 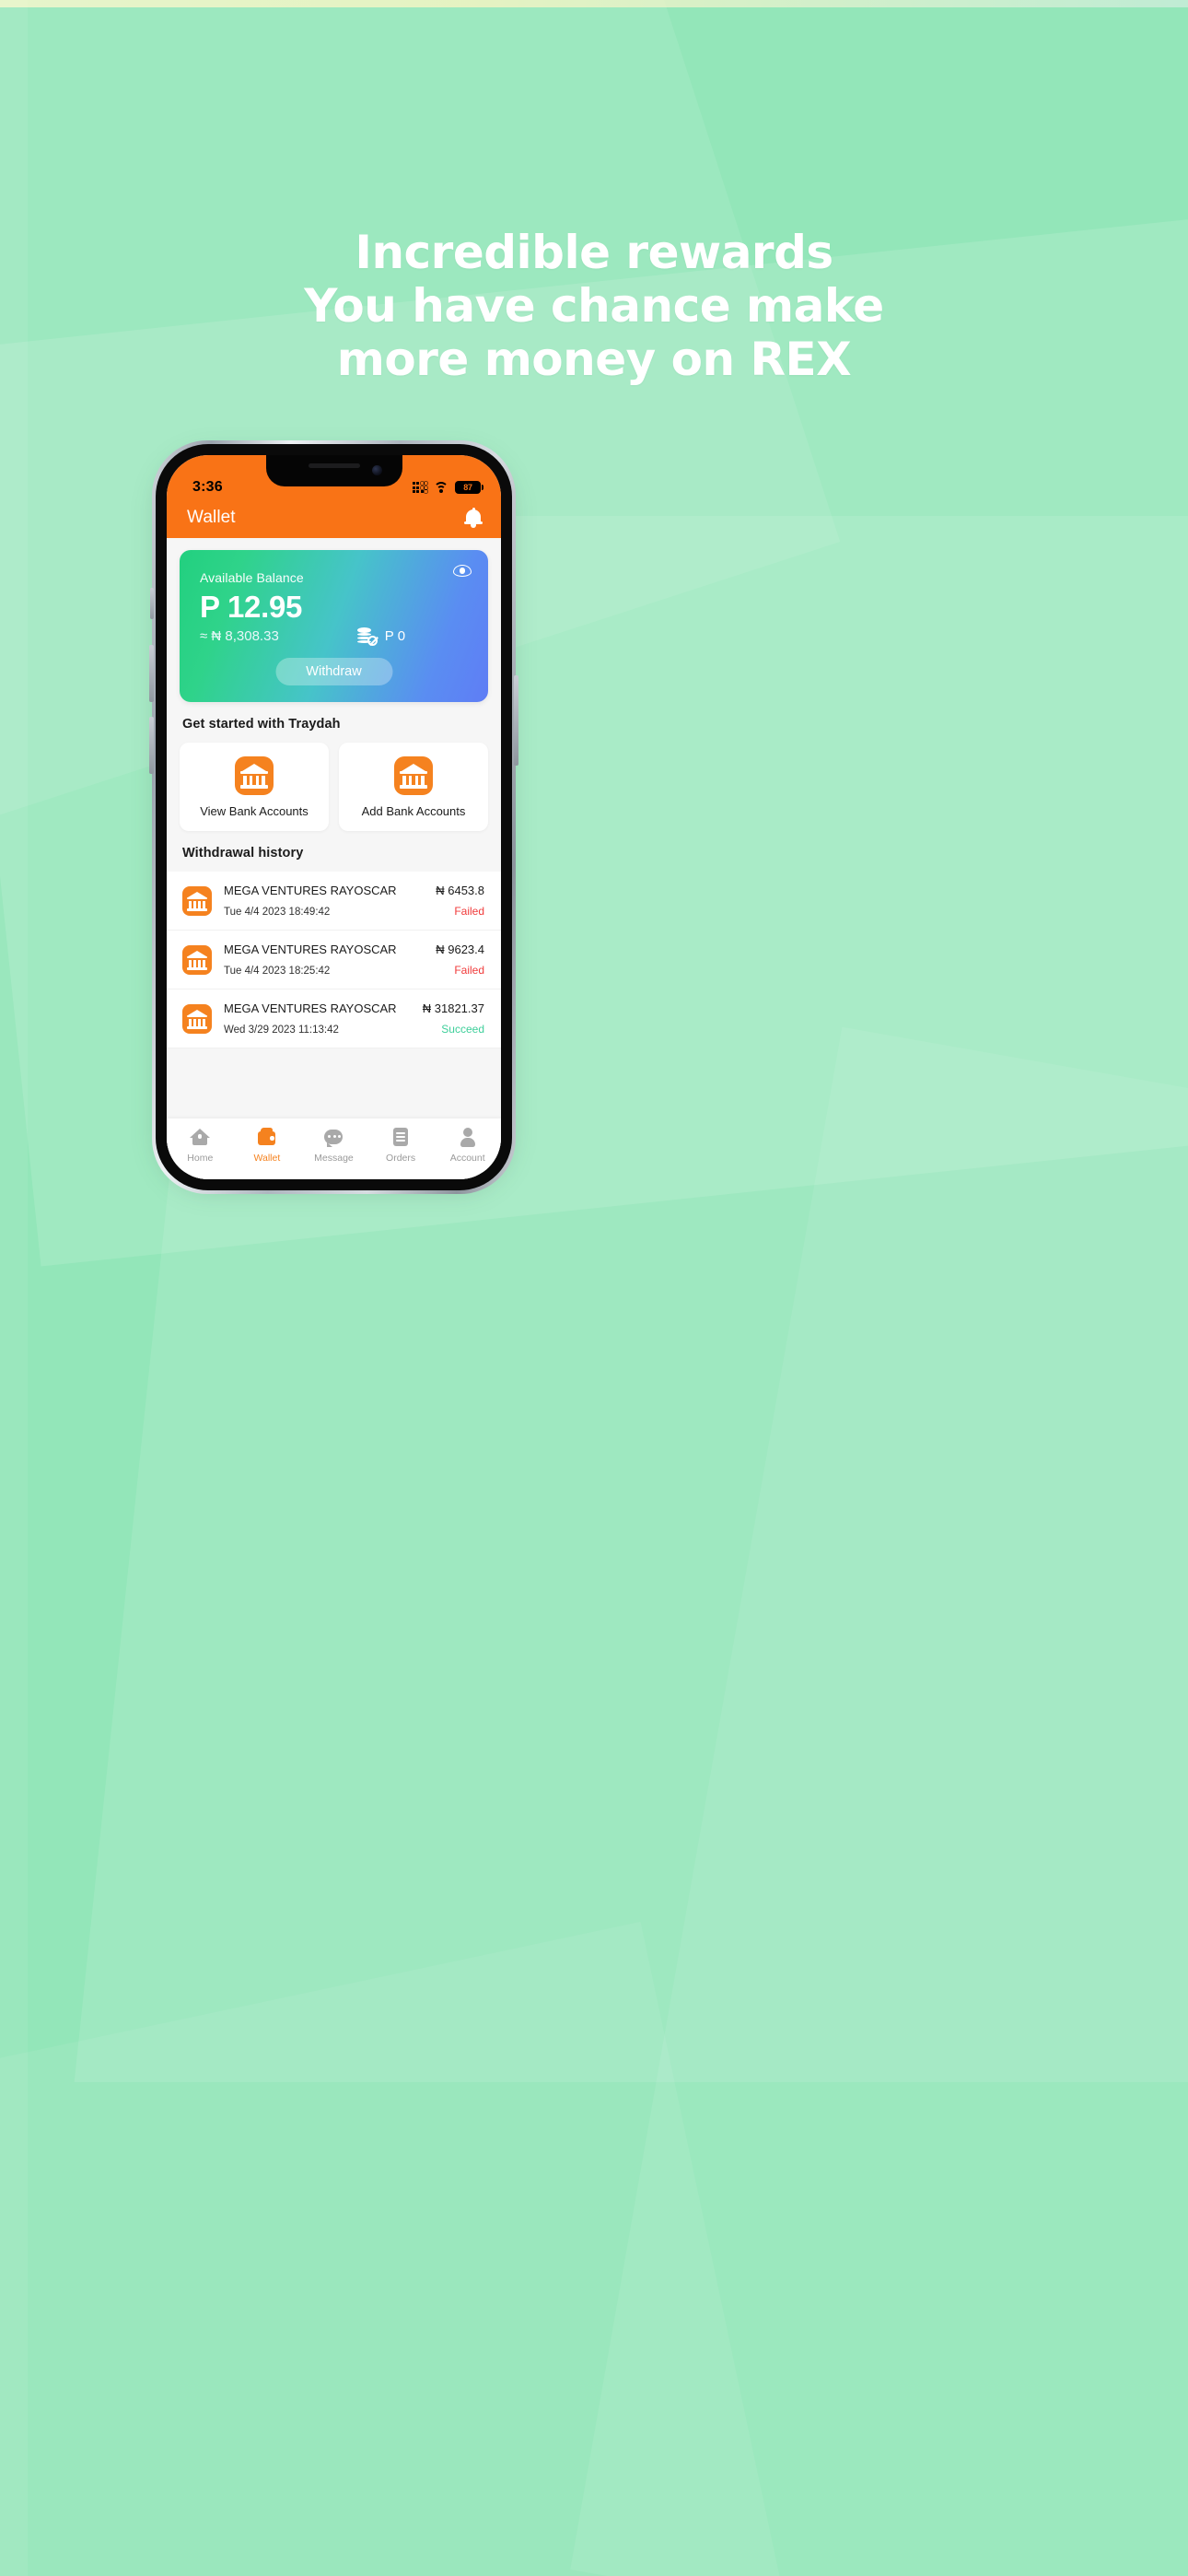 I want to click on headline-line-2: You have chance make, so click(x=594, y=306).